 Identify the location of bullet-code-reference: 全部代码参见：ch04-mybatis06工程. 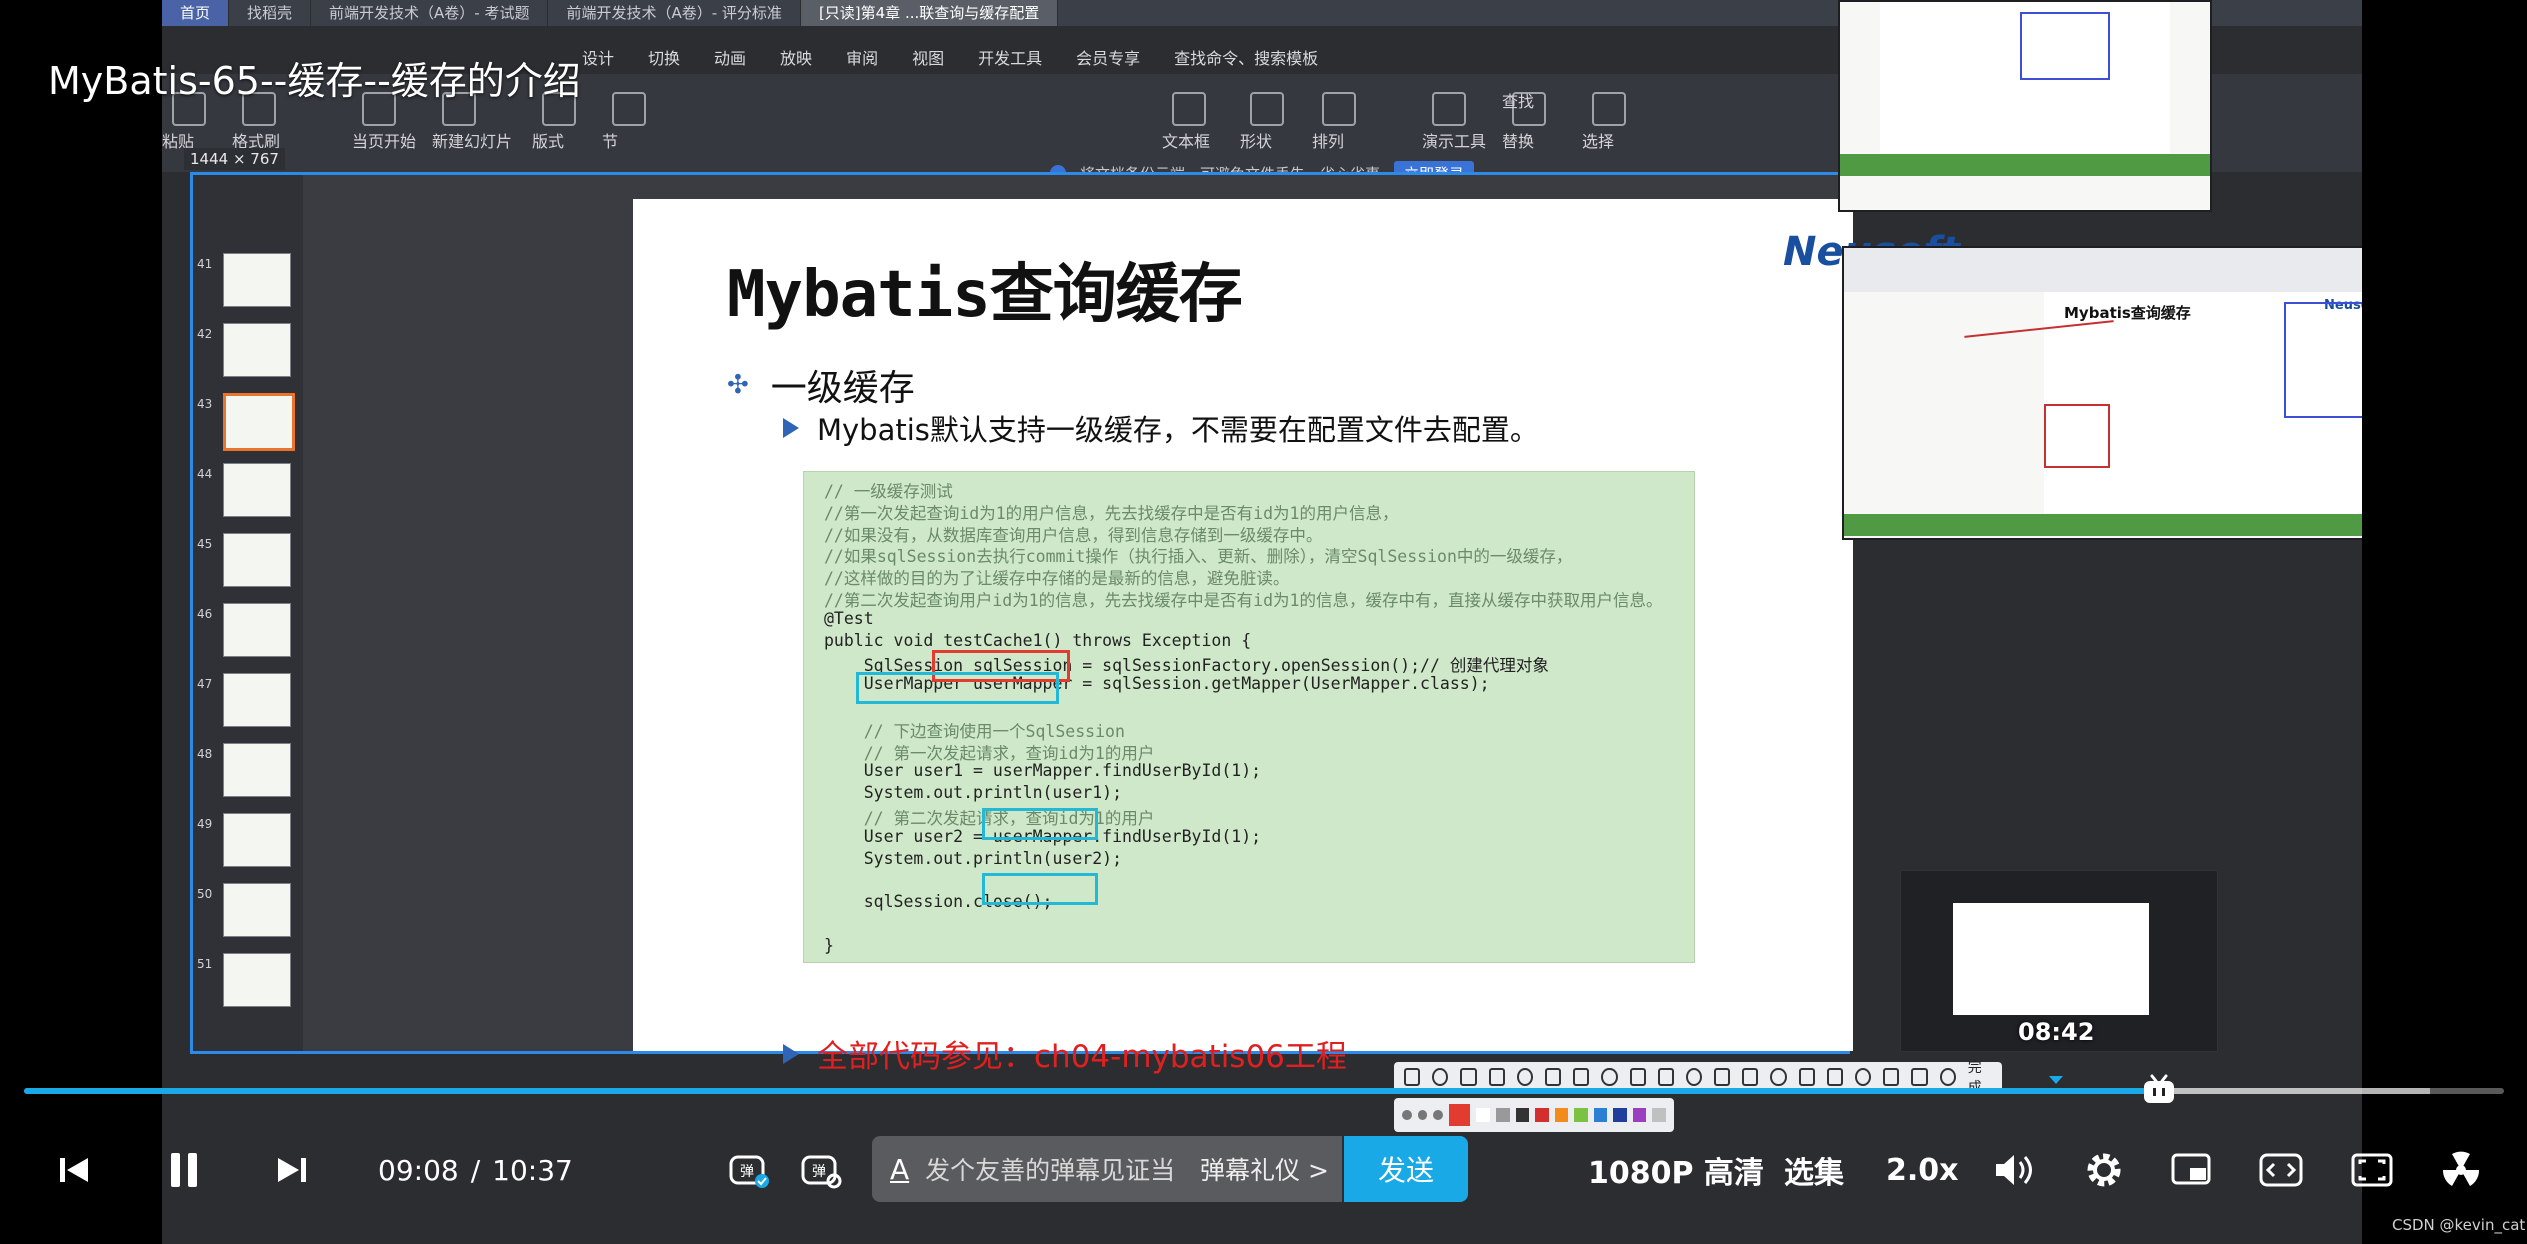
(1065, 1053).